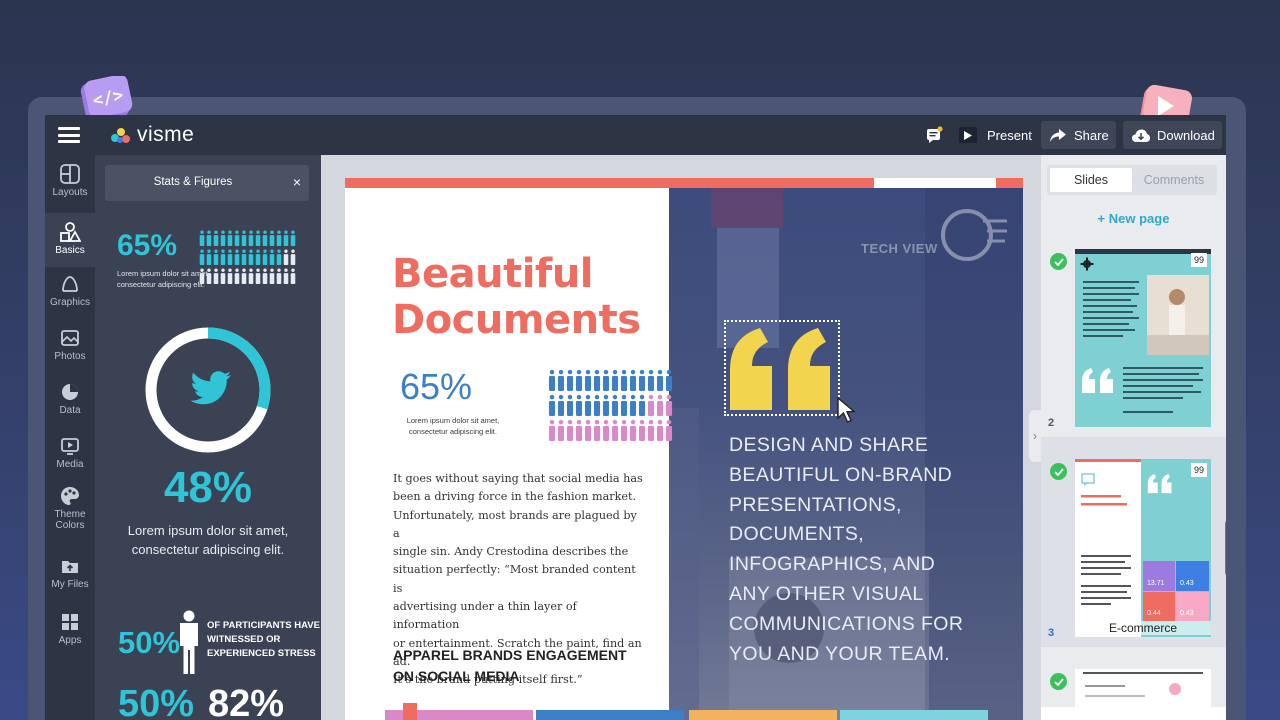  Describe the element at coordinates (846, 409) in the screenshot. I see `mouse-cursor-icon` at that location.